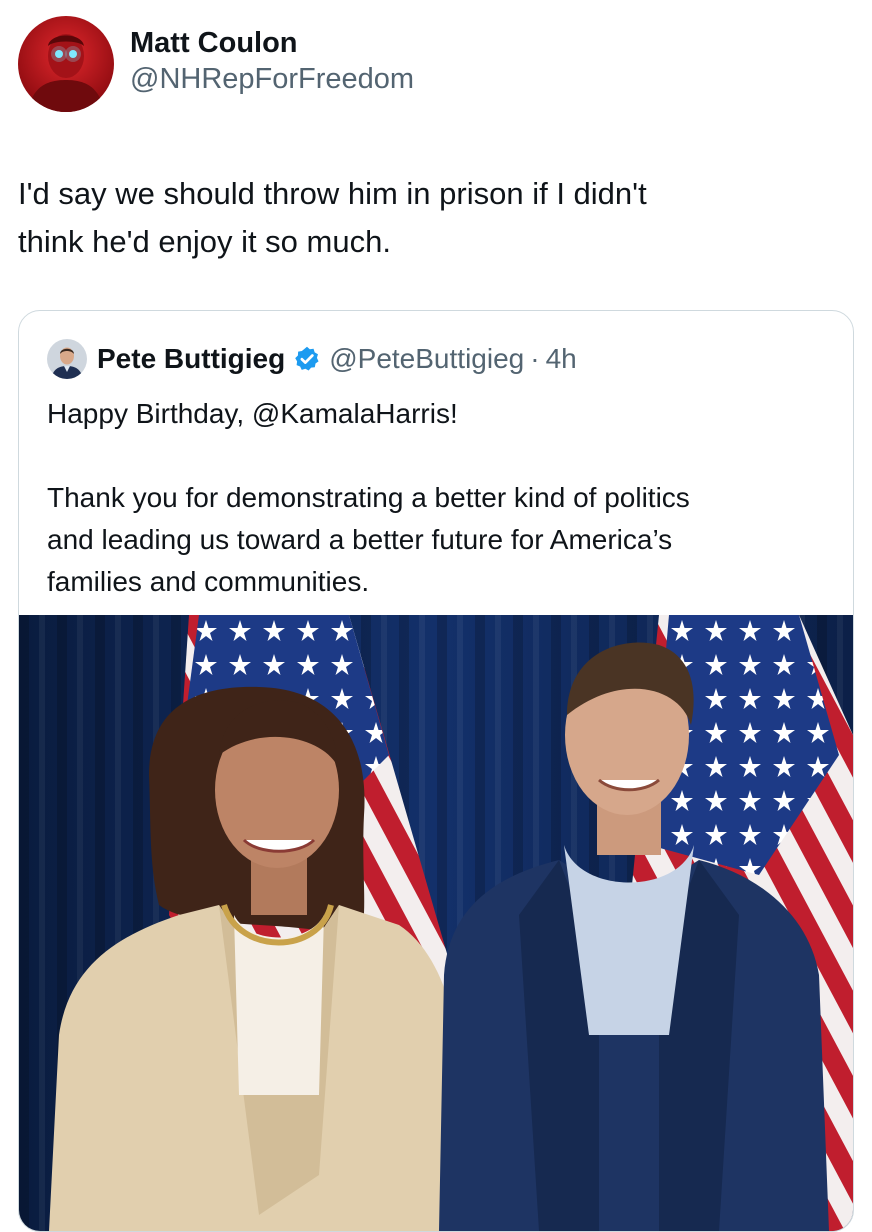 This screenshot has width=872, height=1232. I want to click on author-avatar, so click(66, 64).